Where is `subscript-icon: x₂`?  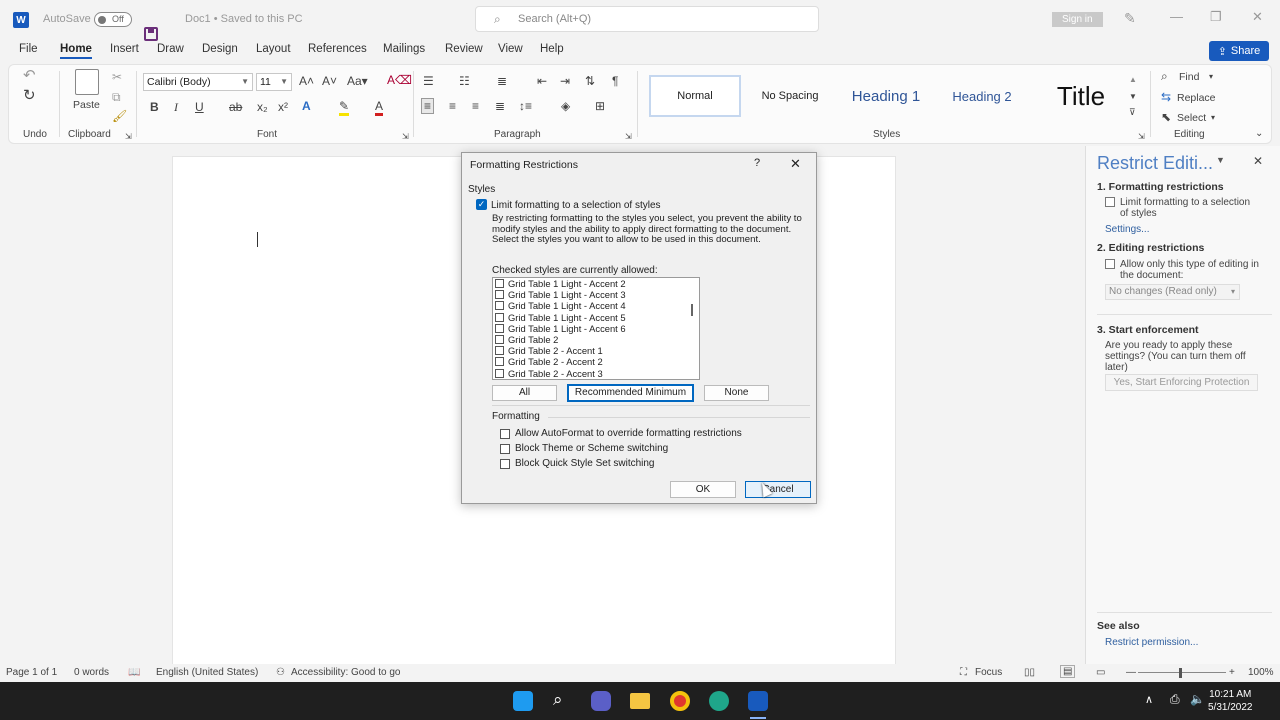
subscript-icon: x₂ is located at coordinates (262, 107).